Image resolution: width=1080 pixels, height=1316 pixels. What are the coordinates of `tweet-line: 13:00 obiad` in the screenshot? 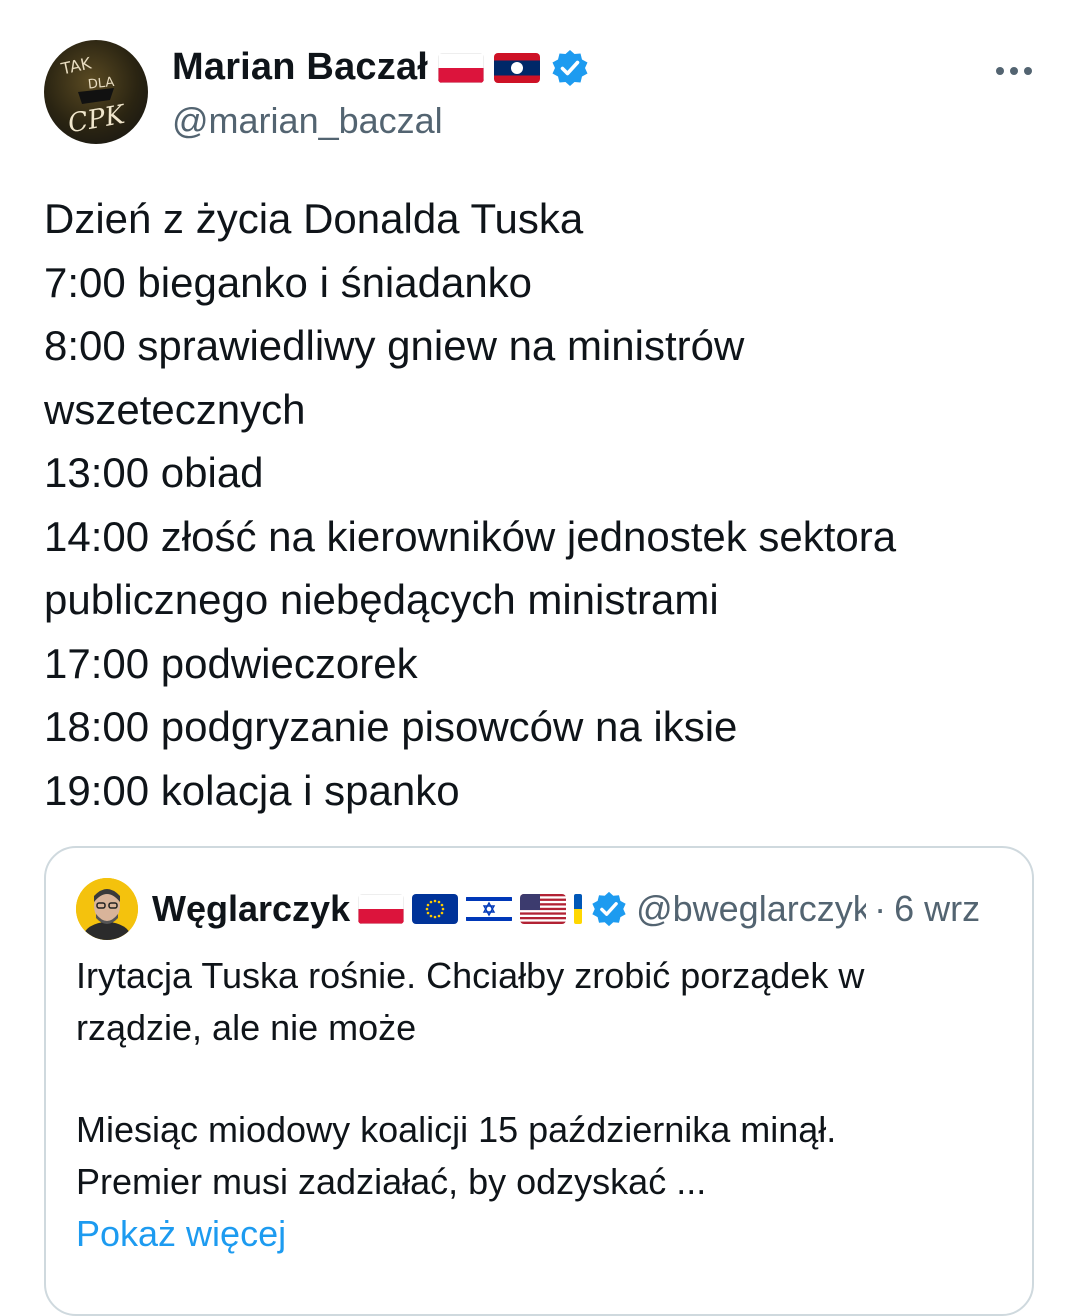 It's located at (154, 472).